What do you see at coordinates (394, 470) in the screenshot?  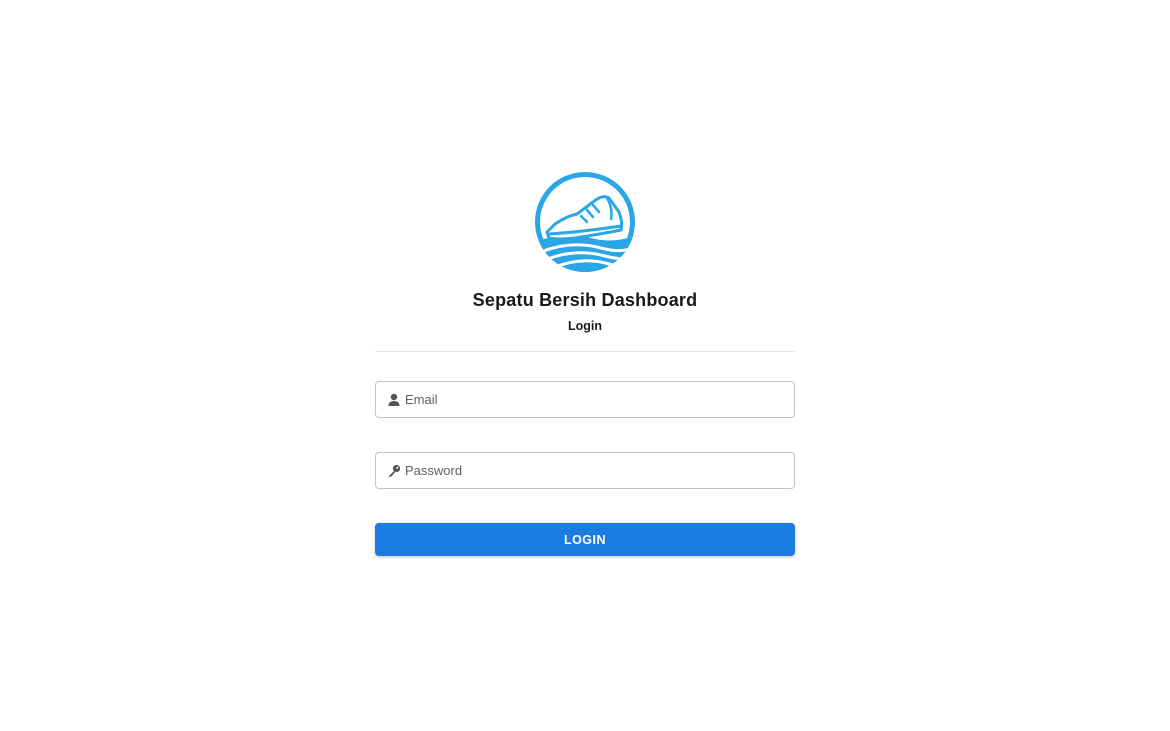 I see `key-icon` at bounding box center [394, 470].